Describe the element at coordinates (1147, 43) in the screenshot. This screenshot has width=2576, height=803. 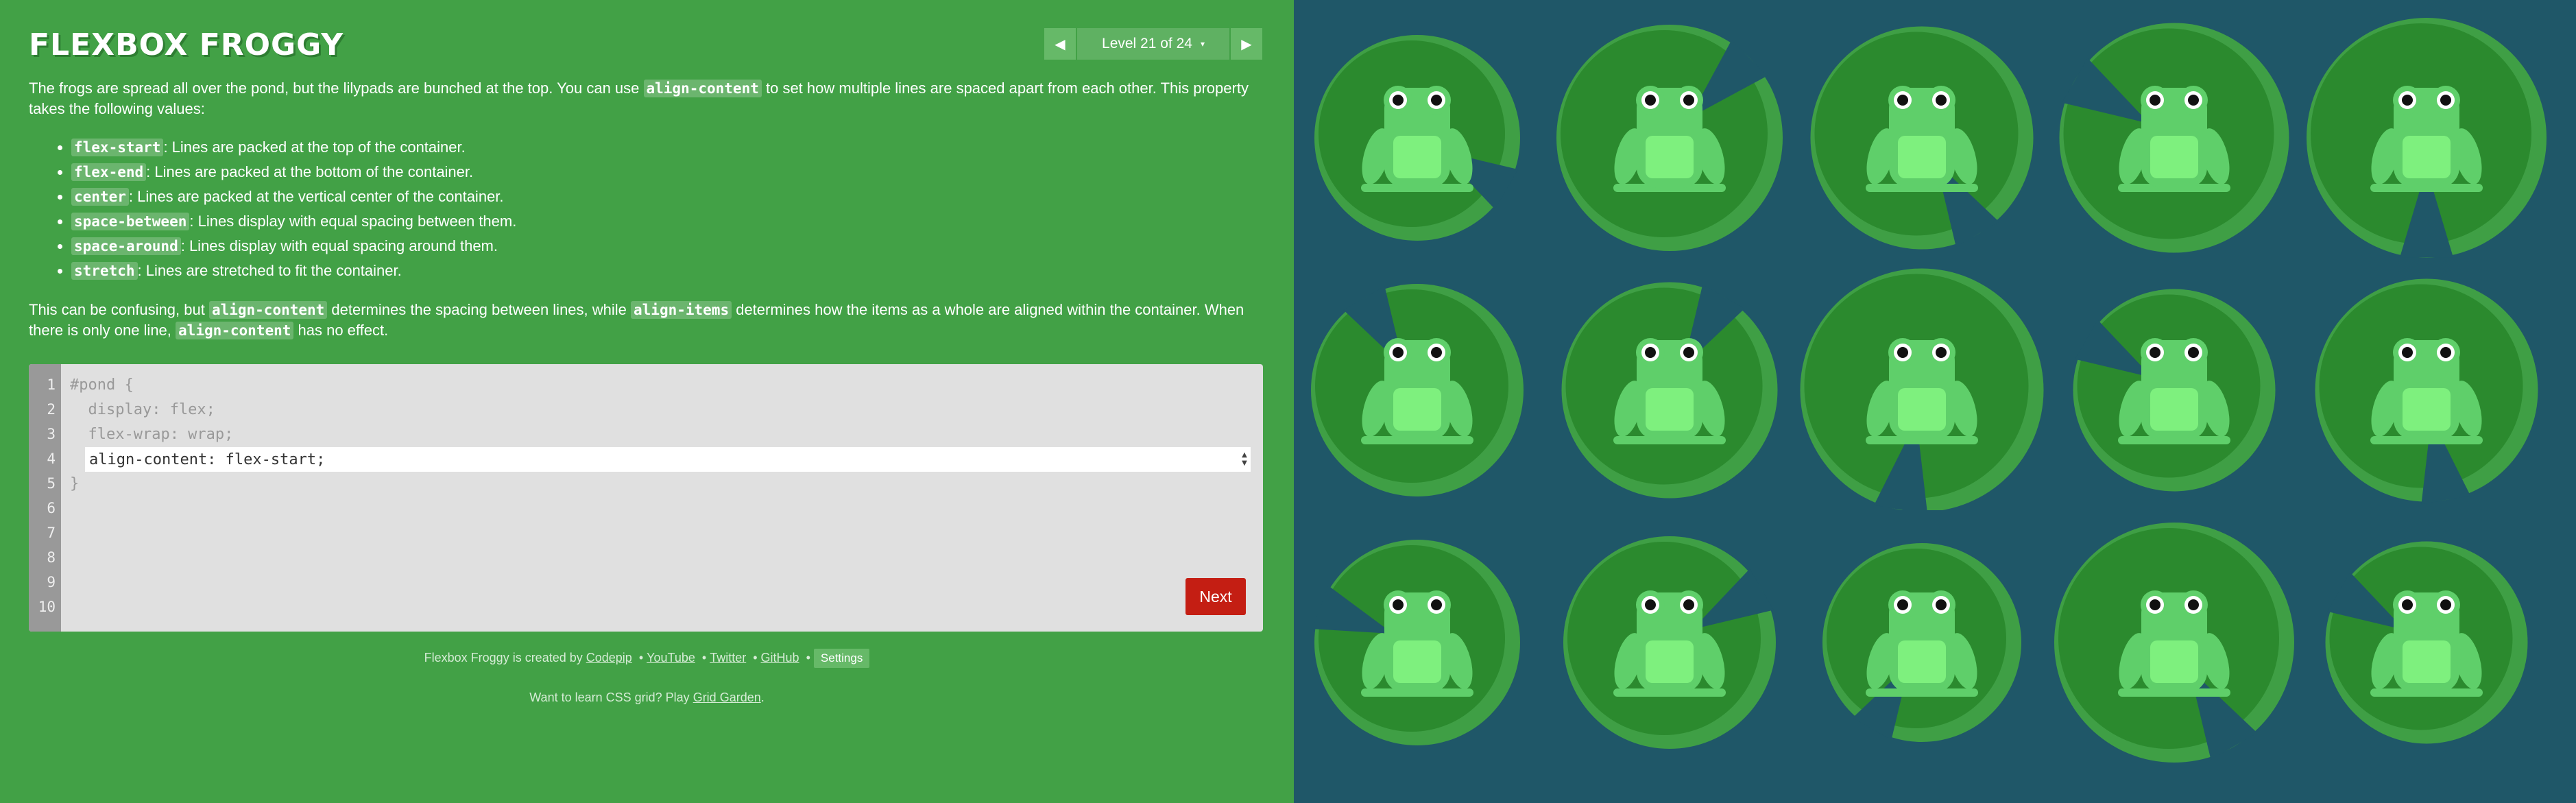
I see `level-label: Level 21 of 24` at that location.